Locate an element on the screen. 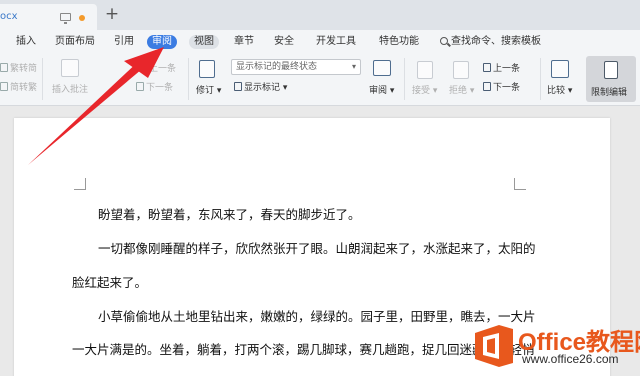 This screenshot has height=376, width=640. arrow-shaft is located at coordinates (88, 111).